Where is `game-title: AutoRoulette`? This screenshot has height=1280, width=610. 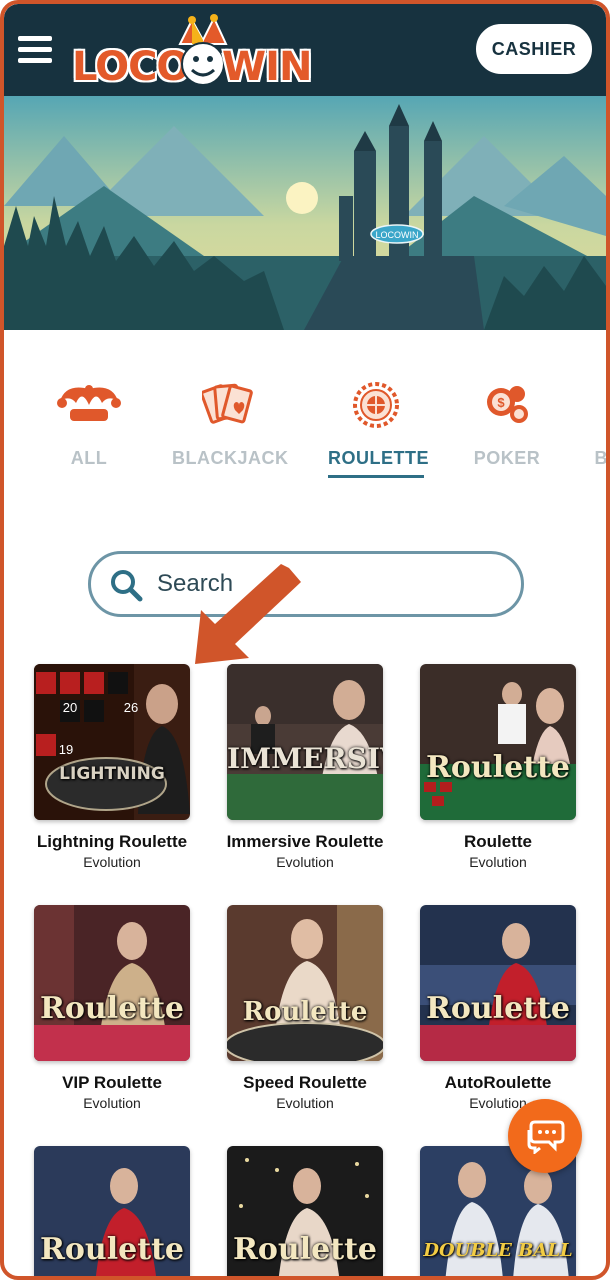
game-title: AutoRoulette is located at coordinates (498, 1082).